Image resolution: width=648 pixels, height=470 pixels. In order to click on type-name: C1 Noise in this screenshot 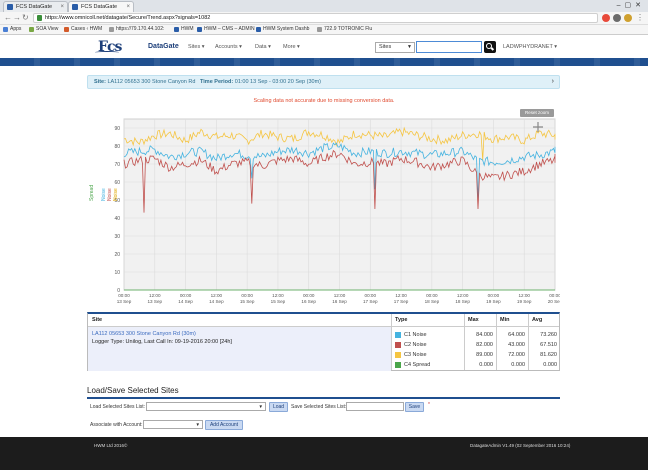, I will do `click(415, 335)`.